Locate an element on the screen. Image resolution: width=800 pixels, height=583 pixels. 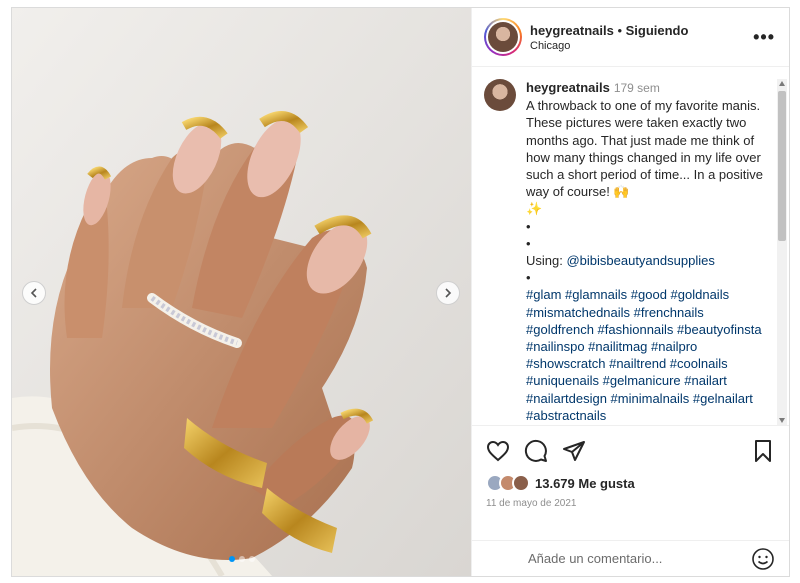
scroll-up-arrow is located at coordinates (782, 83).